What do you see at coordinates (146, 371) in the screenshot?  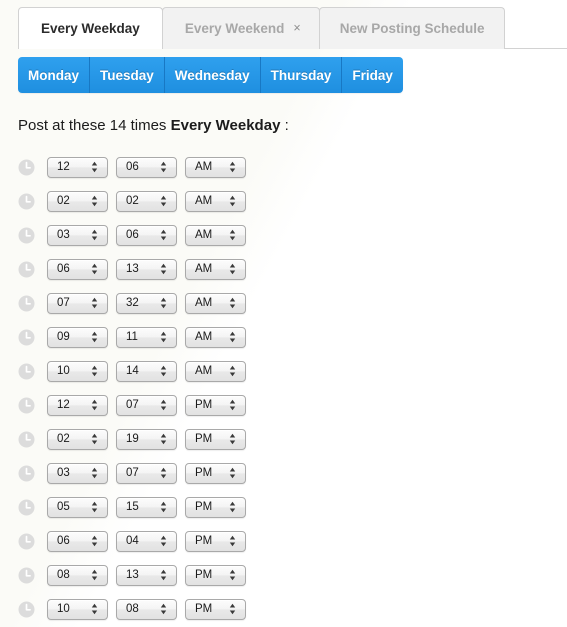 I see `minute-select: 14` at bounding box center [146, 371].